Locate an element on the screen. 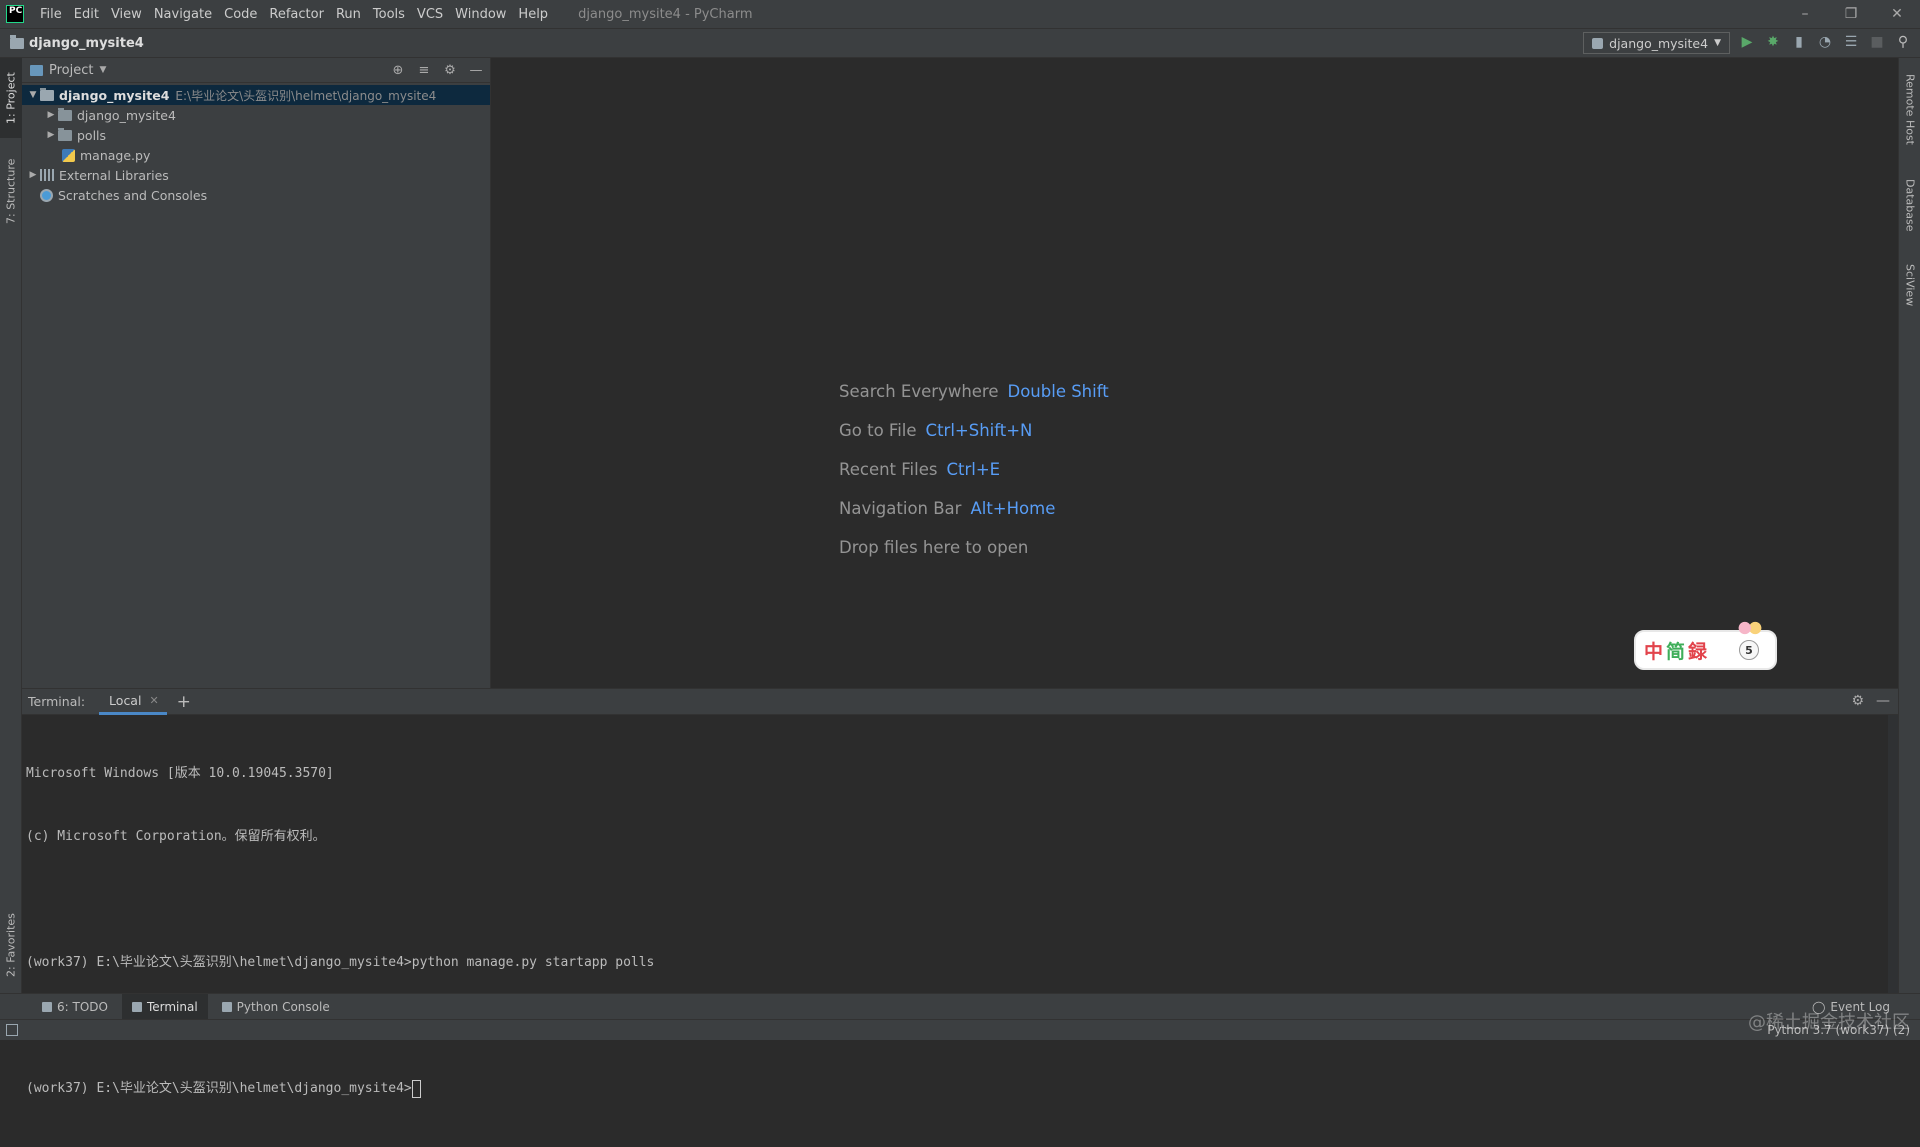 The image size is (1920, 1147). library-icon is located at coordinates (47, 175).